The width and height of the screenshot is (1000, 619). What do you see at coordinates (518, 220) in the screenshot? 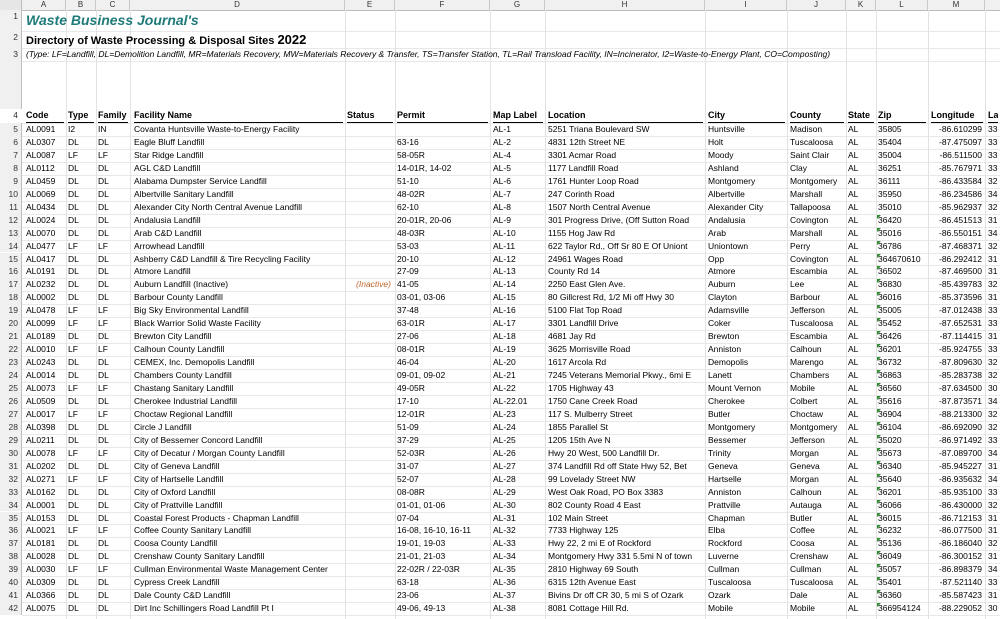
I see `table-cell-map-label: AL-9` at bounding box center [518, 220].